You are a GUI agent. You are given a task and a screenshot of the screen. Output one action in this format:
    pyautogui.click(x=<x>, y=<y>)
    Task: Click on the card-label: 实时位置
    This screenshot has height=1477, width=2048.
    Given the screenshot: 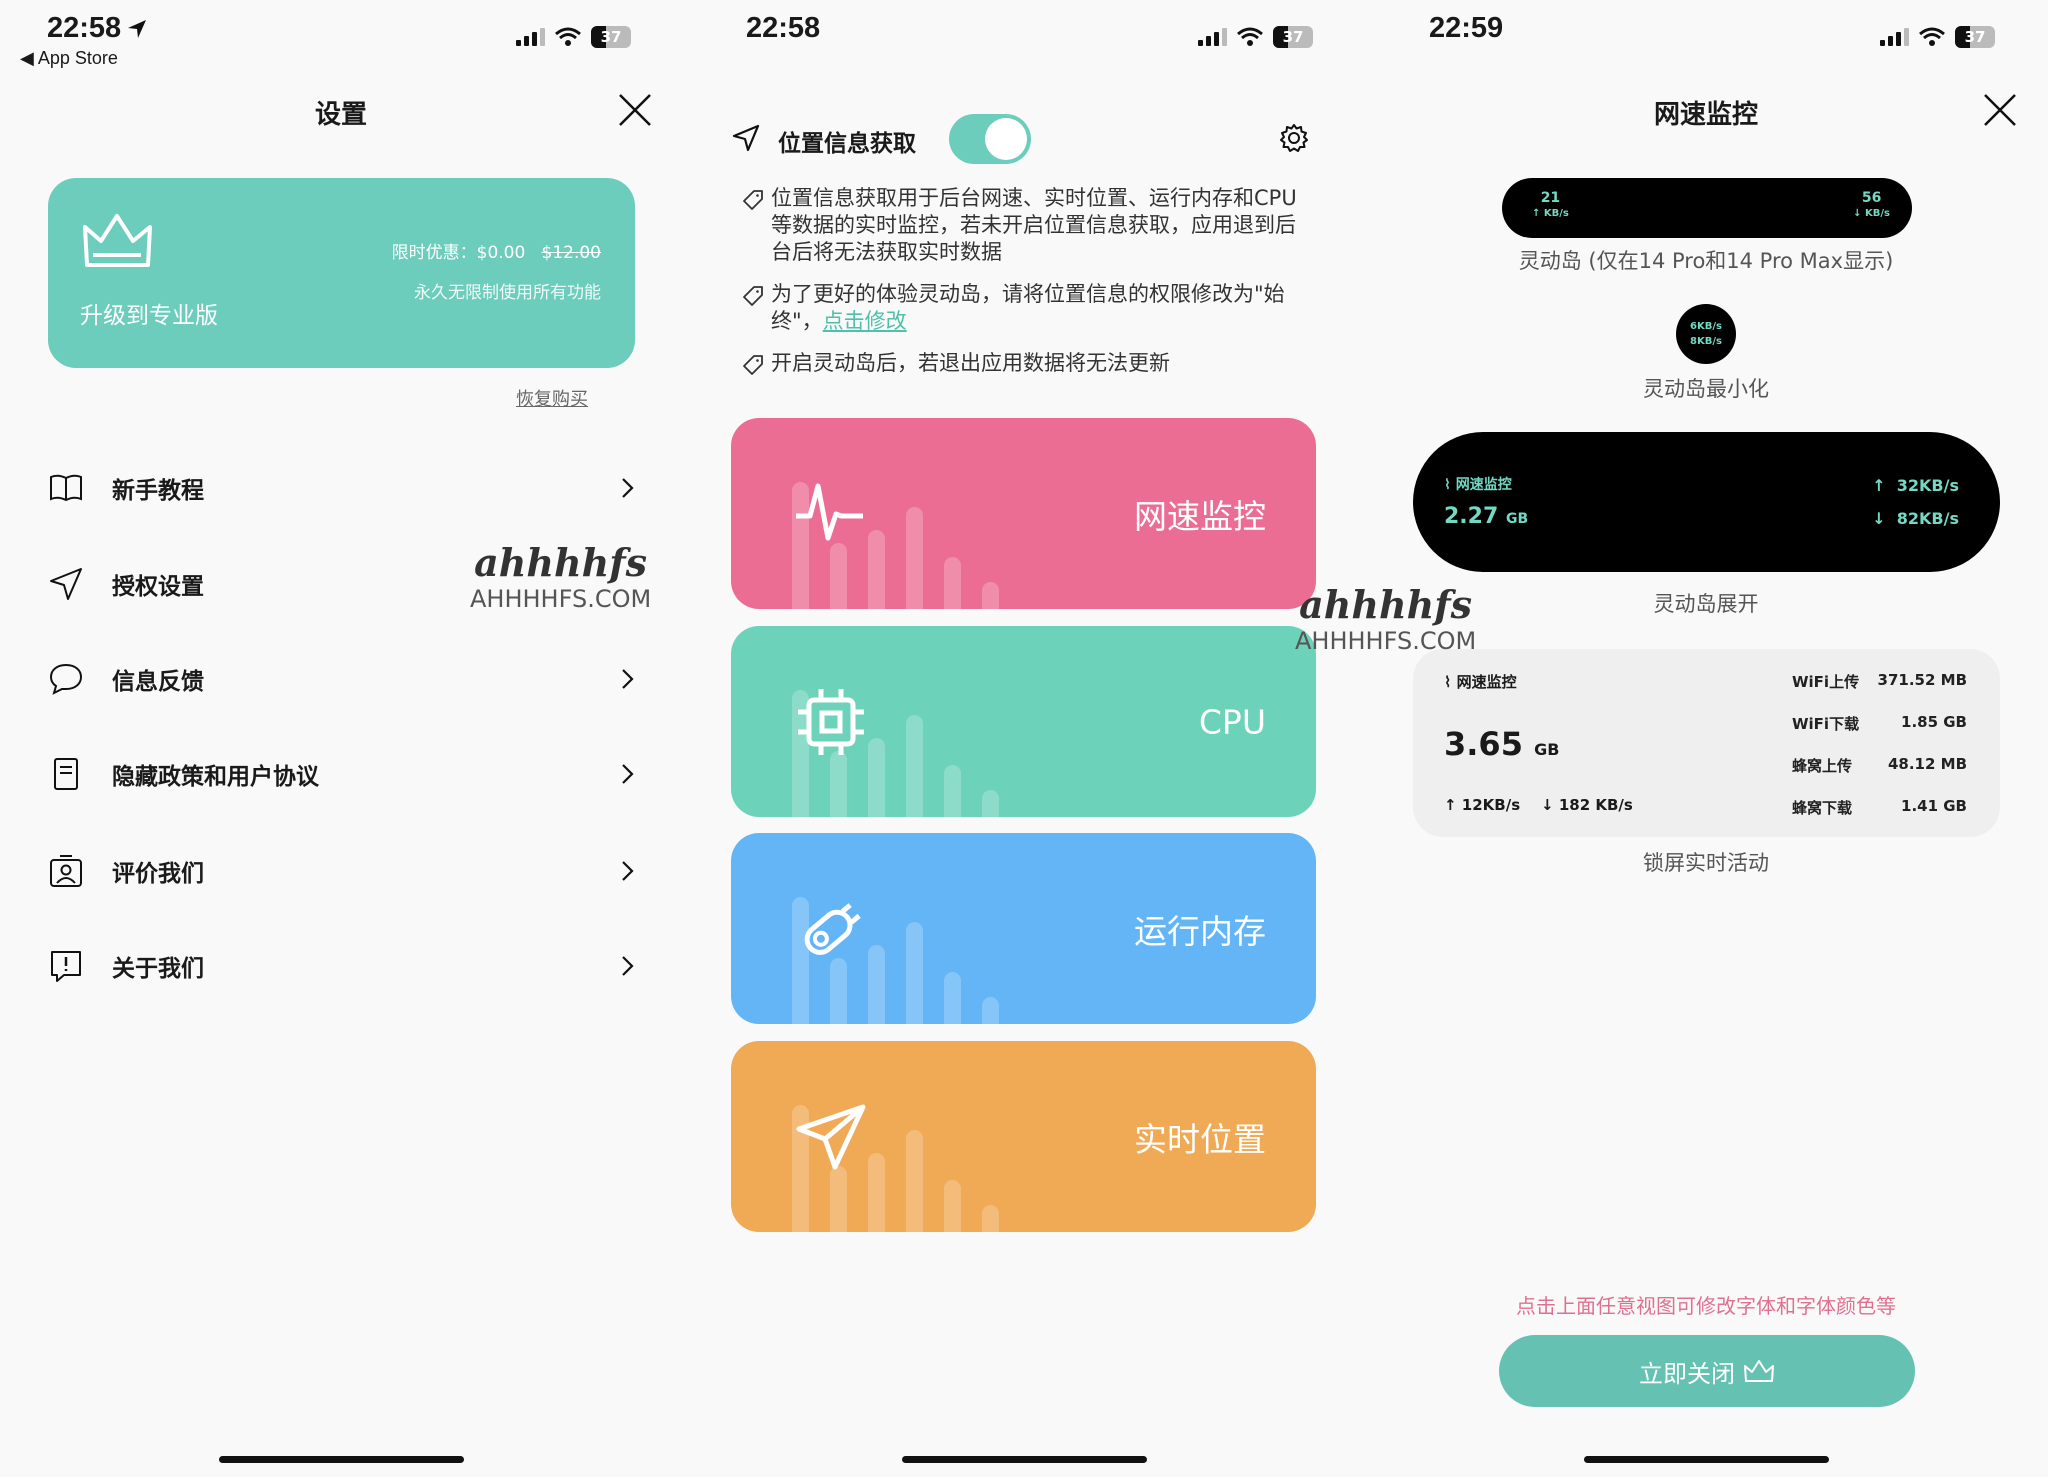 What is the action you would take?
    pyautogui.click(x=1200, y=1139)
    